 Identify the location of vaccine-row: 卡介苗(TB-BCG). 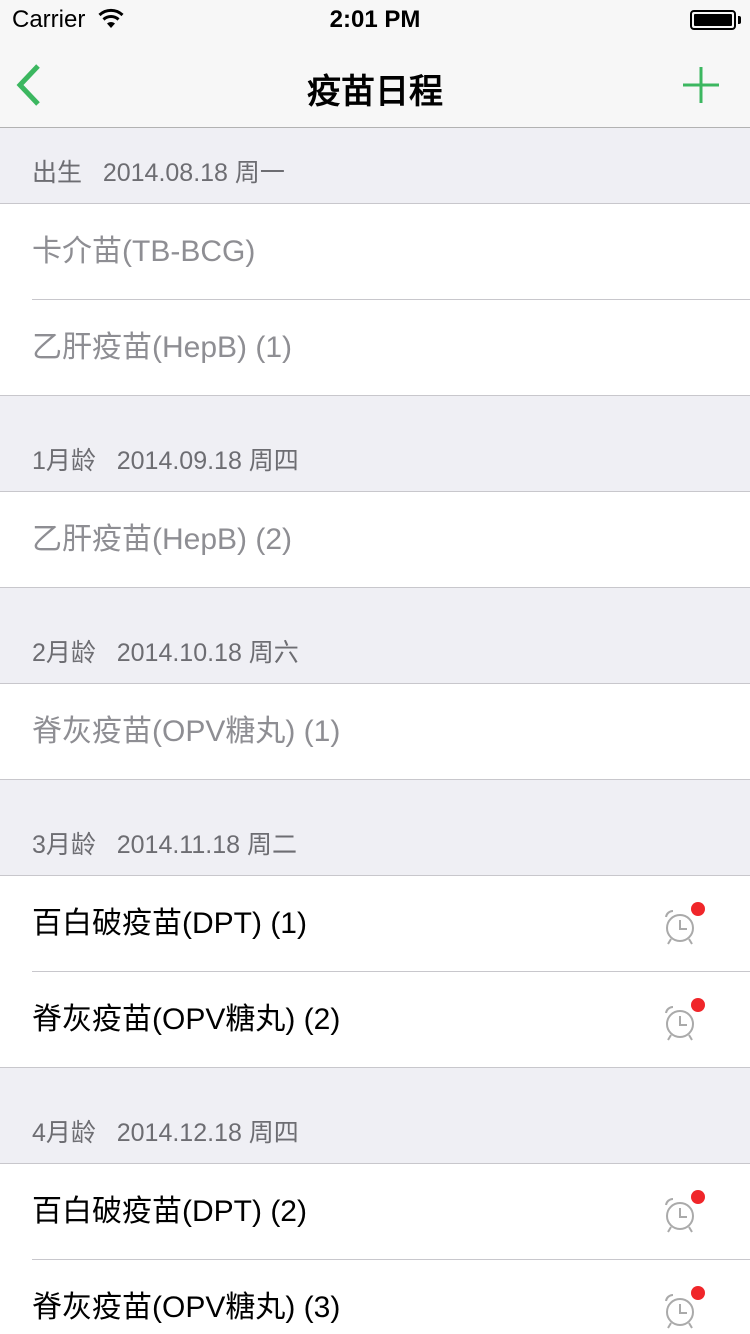
(375, 252).